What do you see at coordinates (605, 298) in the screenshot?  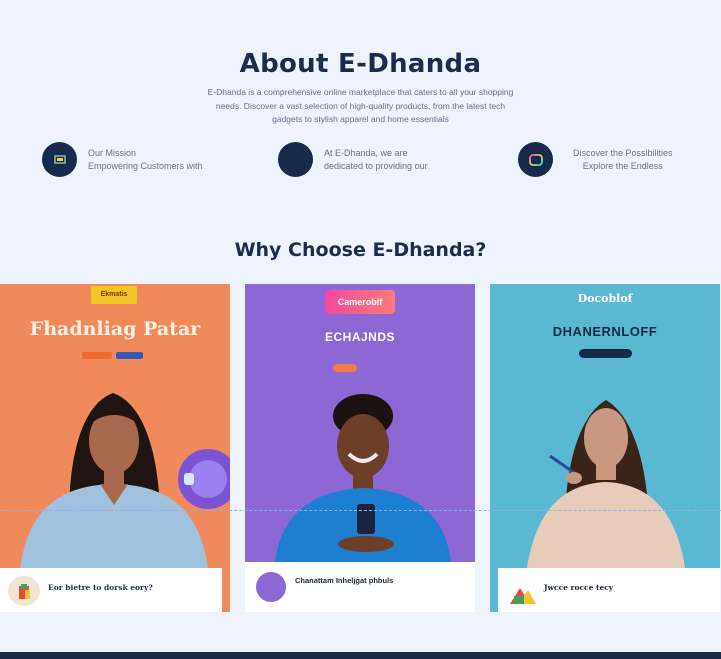 I see `card-logo: Docoblof` at bounding box center [605, 298].